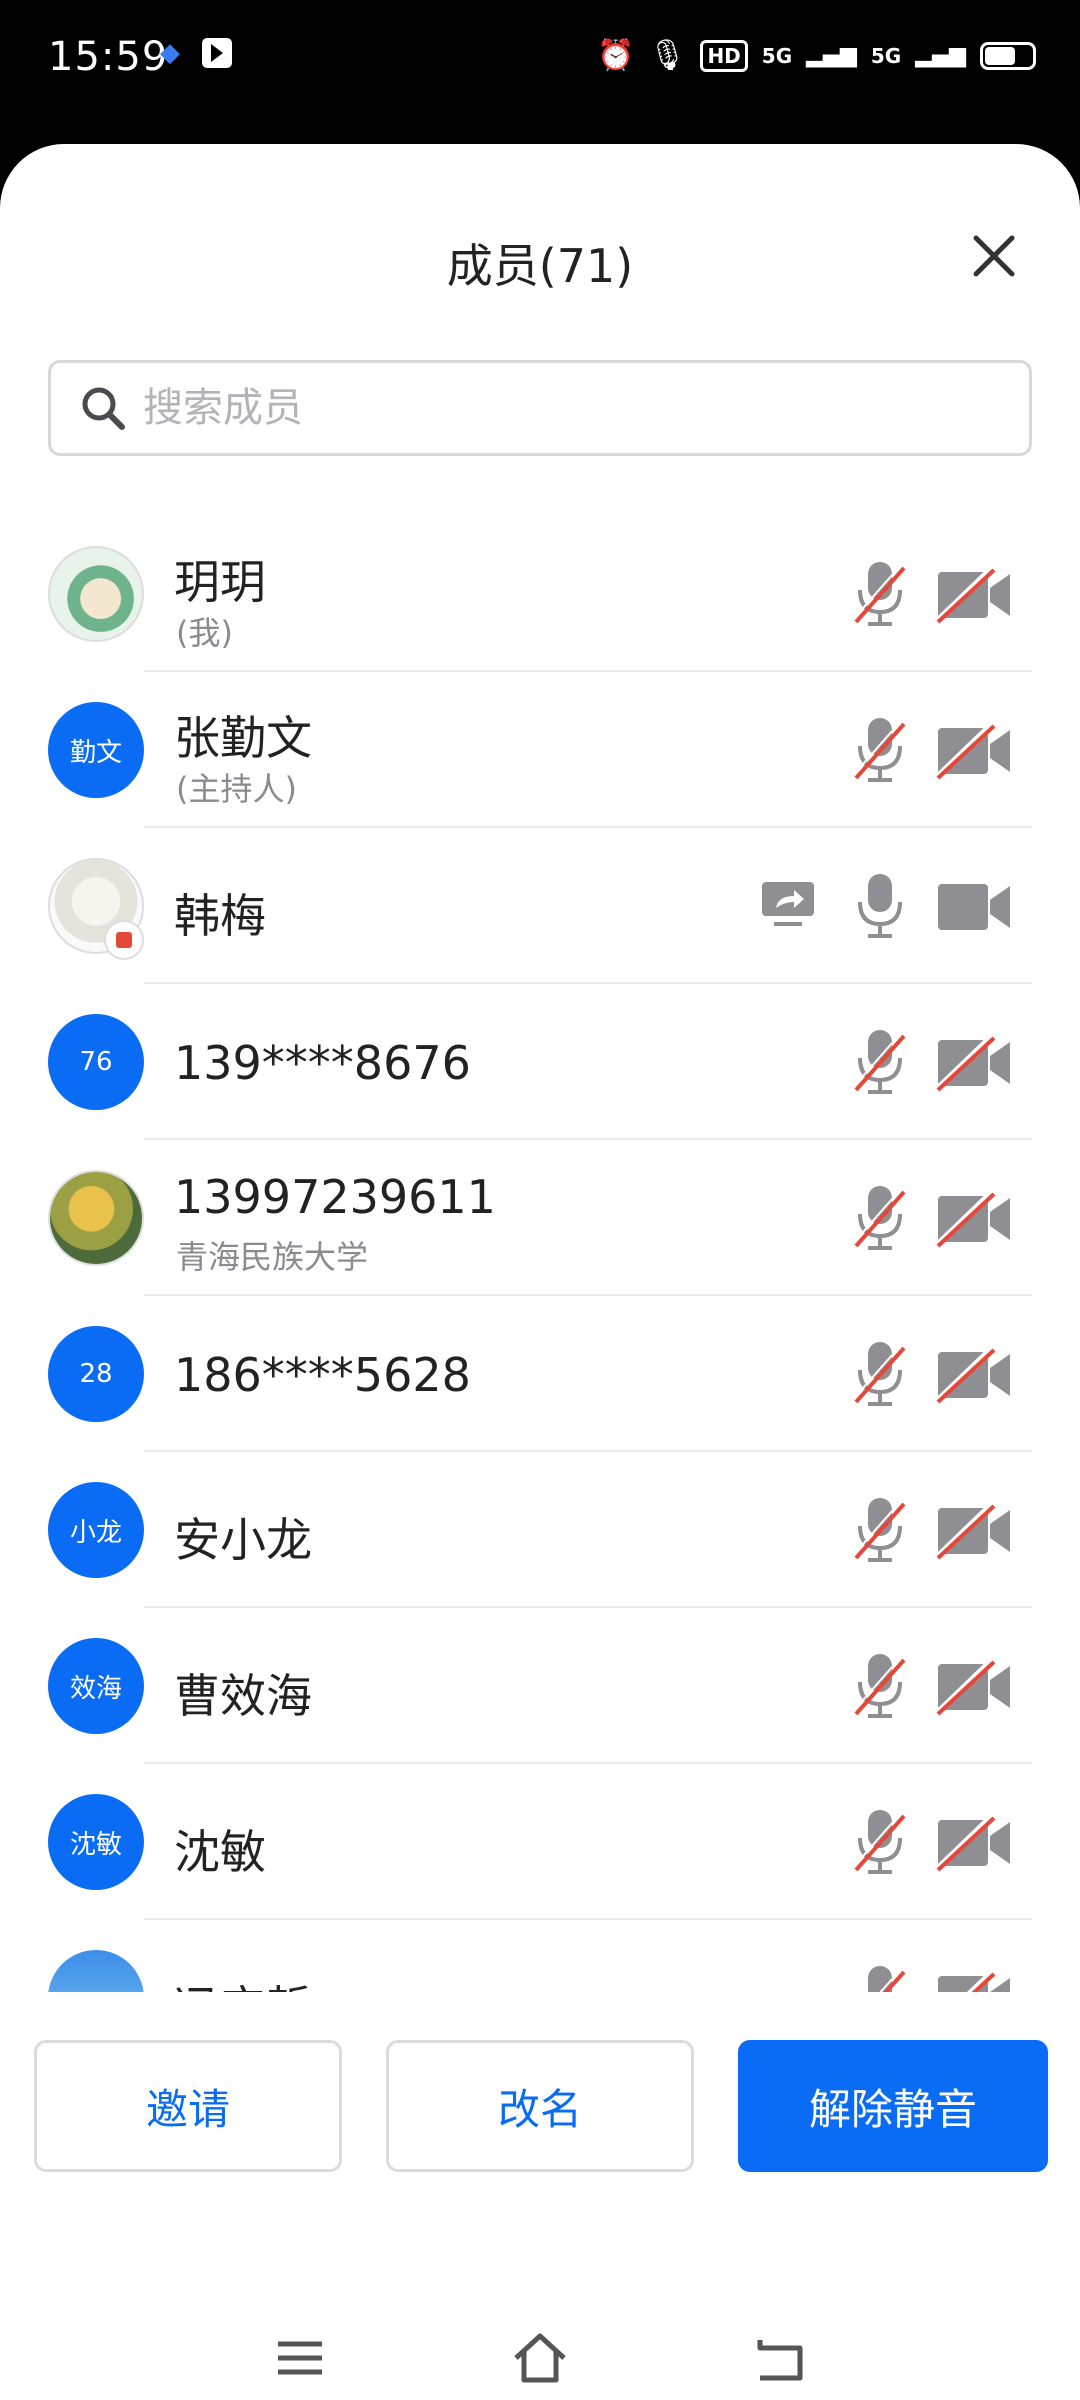 The image size is (1080, 2400). I want to click on search-icon, so click(103, 408).